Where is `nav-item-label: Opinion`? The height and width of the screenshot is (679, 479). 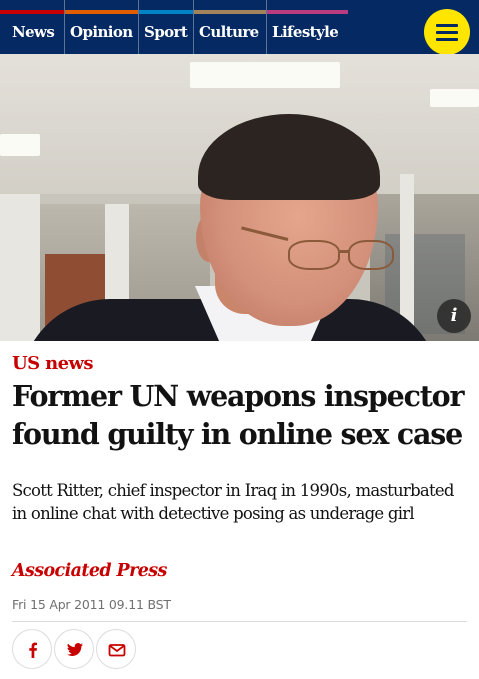
nav-item-label: Opinion is located at coordinates (101, 32).